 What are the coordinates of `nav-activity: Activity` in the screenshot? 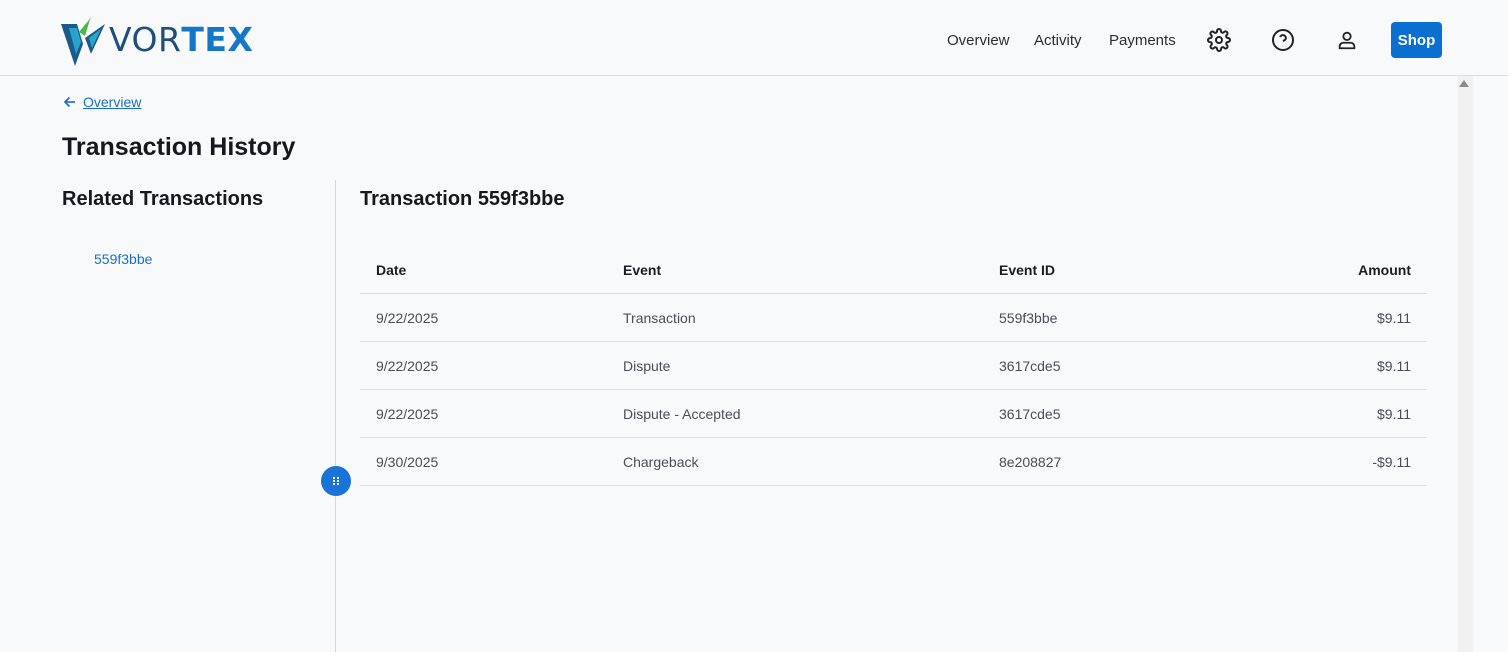 It's located at (1058, 40).